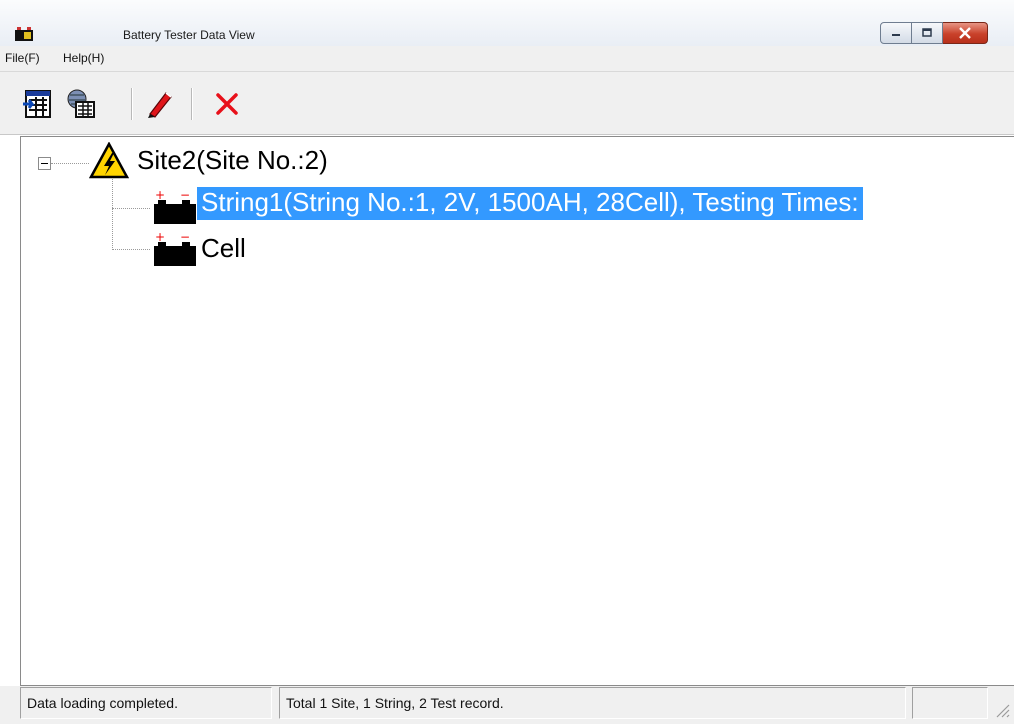  What do you see at coordinates (592, 703) in the screenshot?
I see `status-panel-middle: Total 1 Site, 1 String, 2 Test record.` at bounding box center [592, 703].